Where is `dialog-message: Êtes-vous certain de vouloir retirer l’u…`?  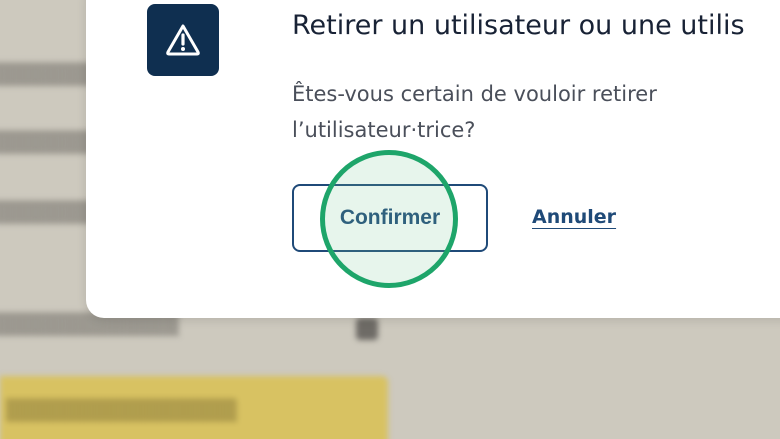
dialog-message: Êtes-vous certain de vouloir retirer l’u… is located at coordinates (474, 112).